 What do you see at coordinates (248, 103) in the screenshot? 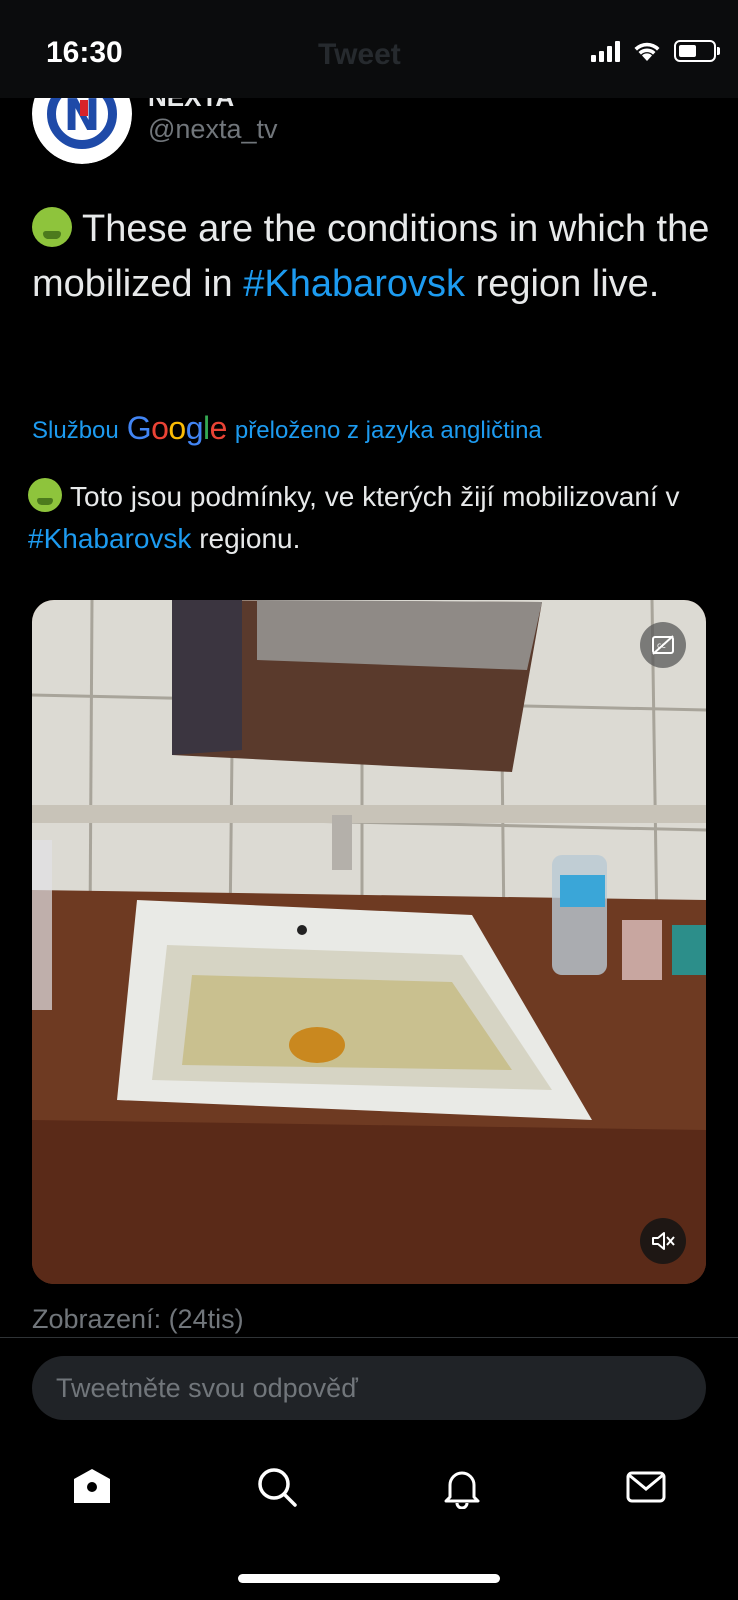
I see `author-name: NEXTA` at bounding box center [248, 103].